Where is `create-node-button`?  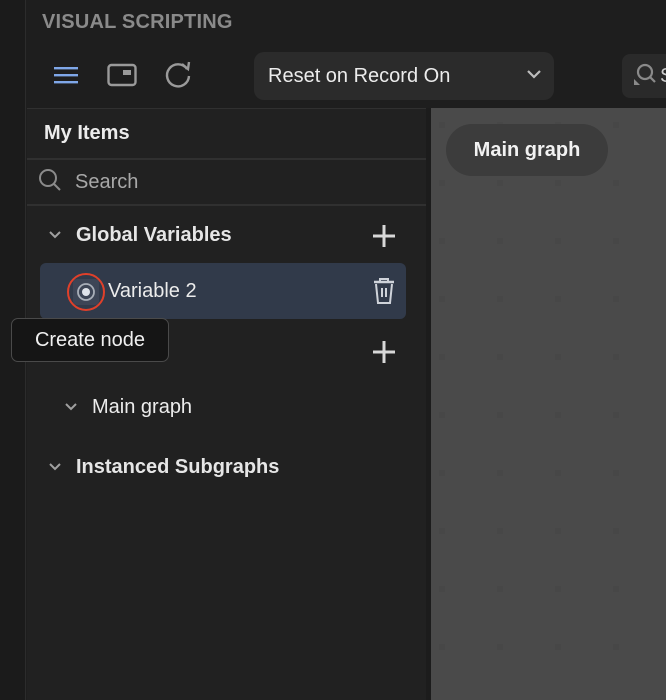
create-node-button is located at coordinates (86, 292).